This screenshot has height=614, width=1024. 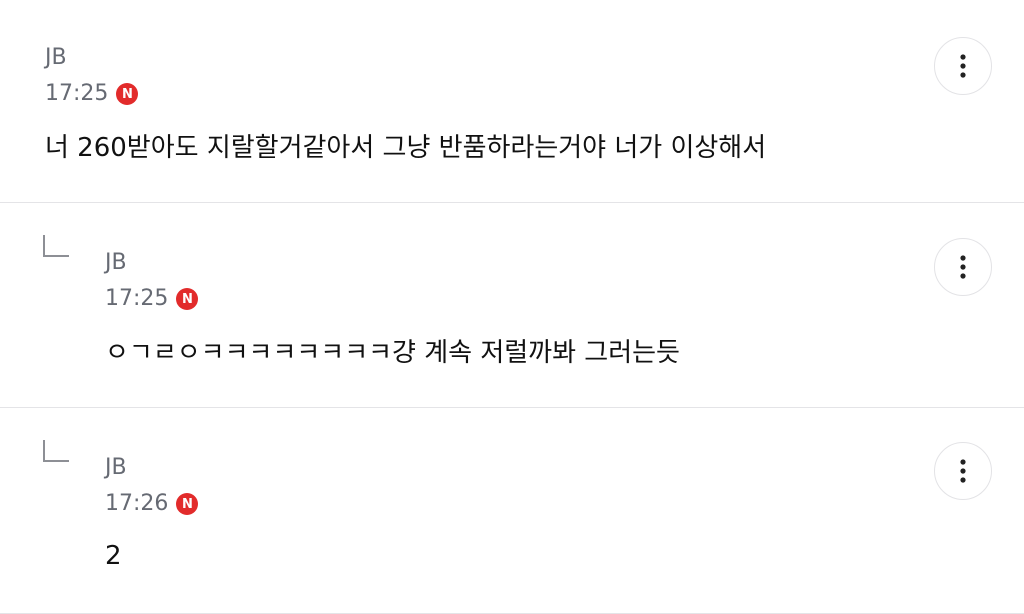 I want to click on comment-time: 17:26, so click(x=137, y=503).